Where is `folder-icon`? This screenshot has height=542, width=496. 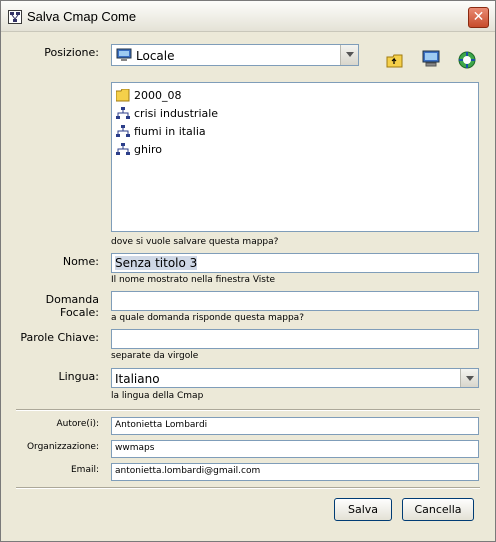 folder-icon is located at coordinates (122, 95).